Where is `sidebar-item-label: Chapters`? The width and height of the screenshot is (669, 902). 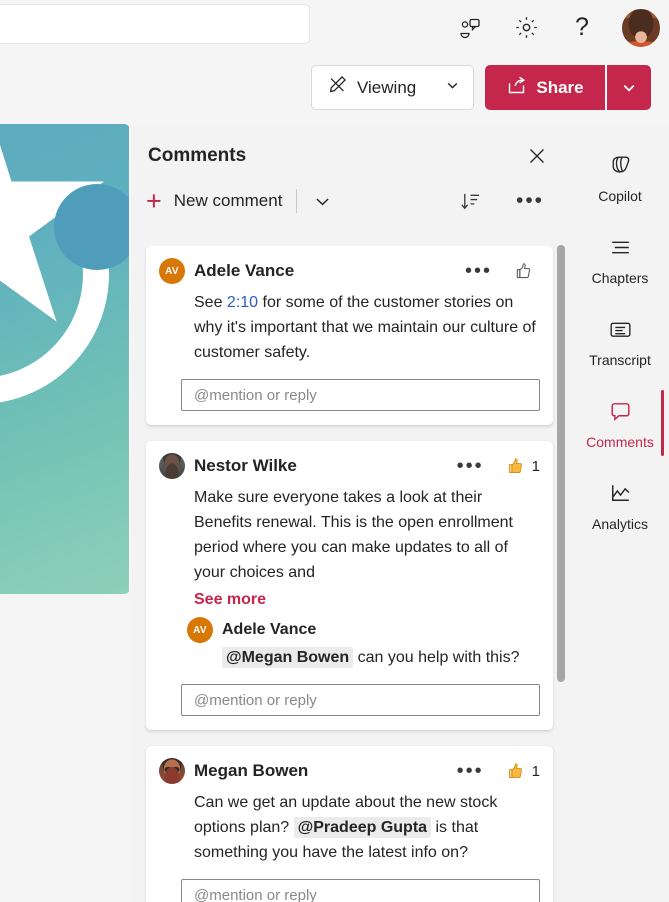 sidebar-item-label: Chapters is located at coordinates (620, 278).